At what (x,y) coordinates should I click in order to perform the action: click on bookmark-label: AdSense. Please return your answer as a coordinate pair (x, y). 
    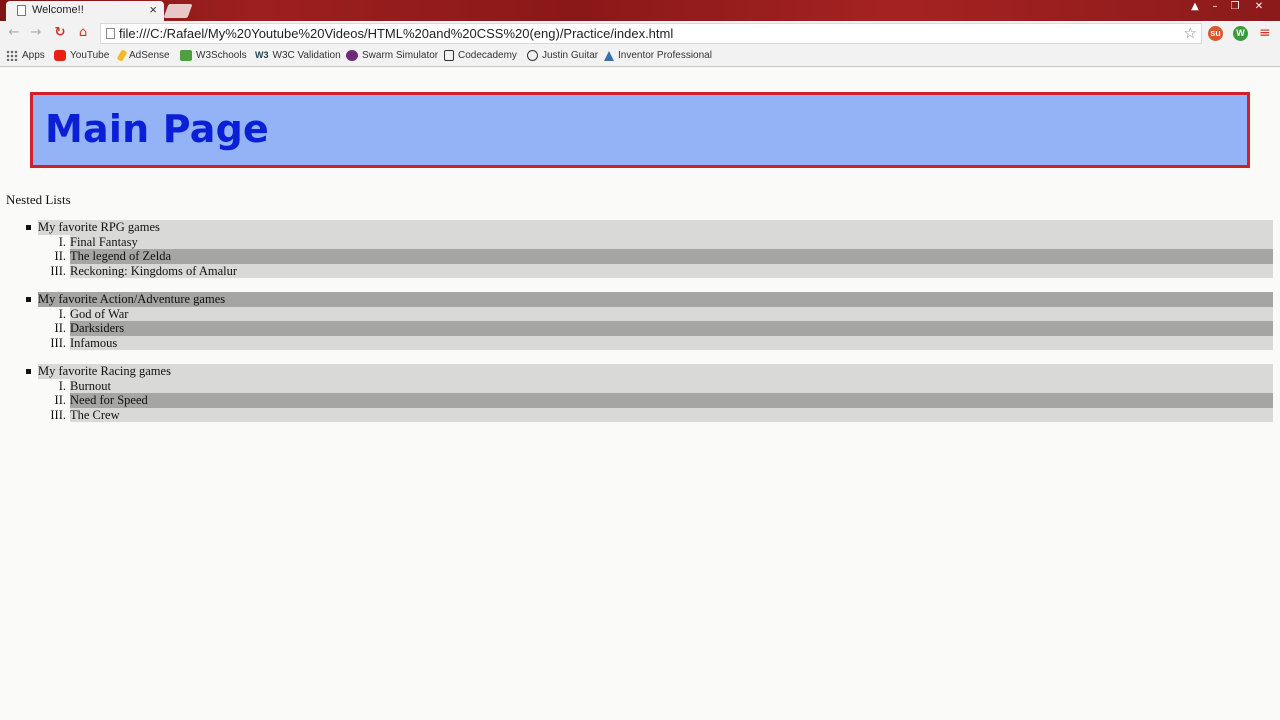
    Looking at the image, I should click on (149, 55).